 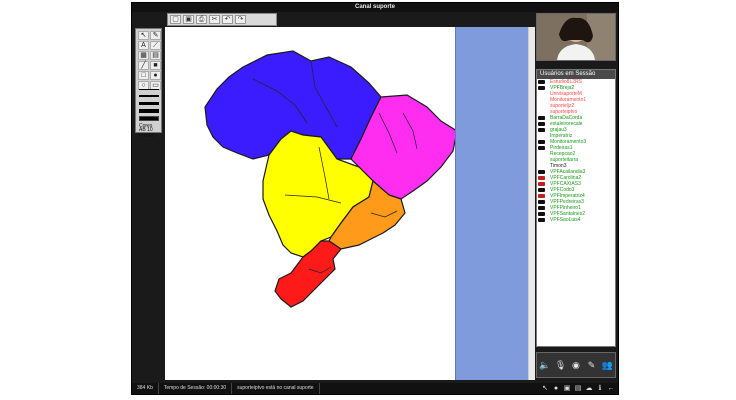 What do you see at coordinates (589, 389) in the screenshot?
I see `cloud-icon: ☁` at bounding box center [589, 389].